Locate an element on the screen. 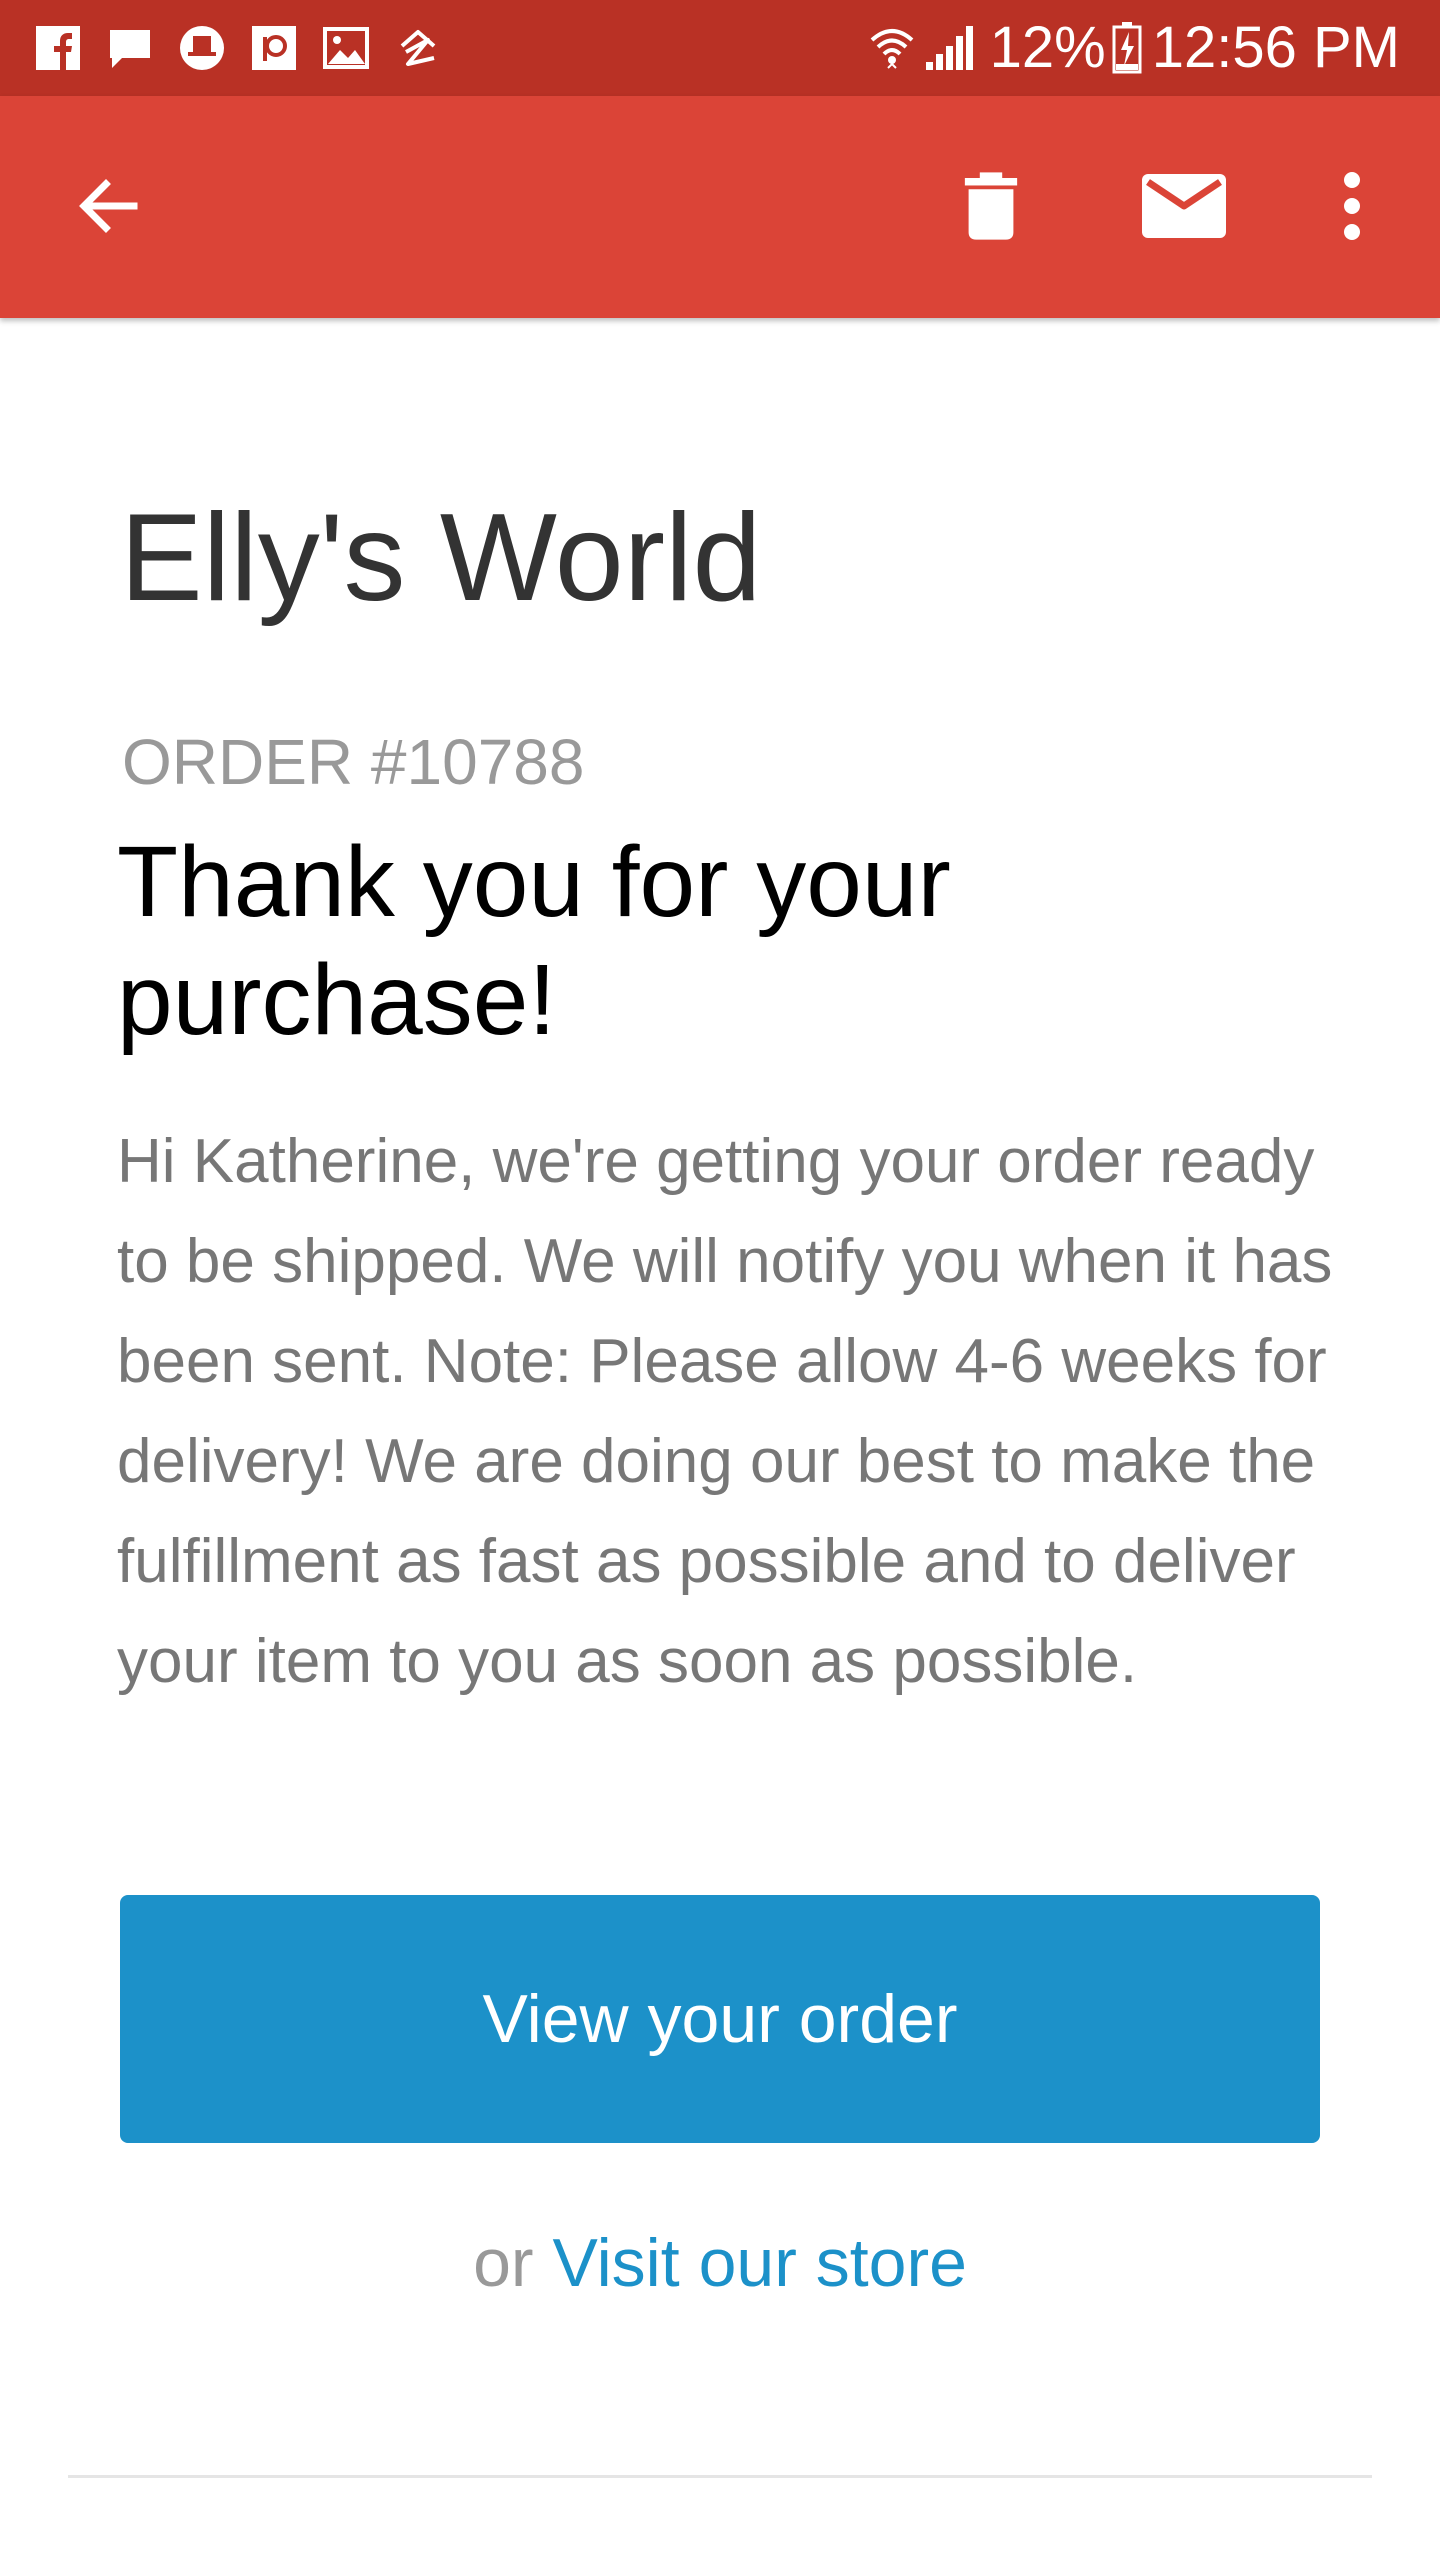 The height and width of the screenshot is (2560, 1440). zillow-icon is located at coordinates (418, 48).